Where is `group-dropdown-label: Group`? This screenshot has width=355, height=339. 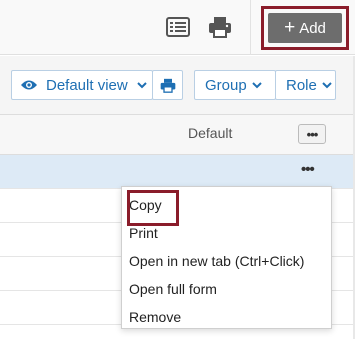
group-dropdown-label: Group is located at coordinates (226, 85).